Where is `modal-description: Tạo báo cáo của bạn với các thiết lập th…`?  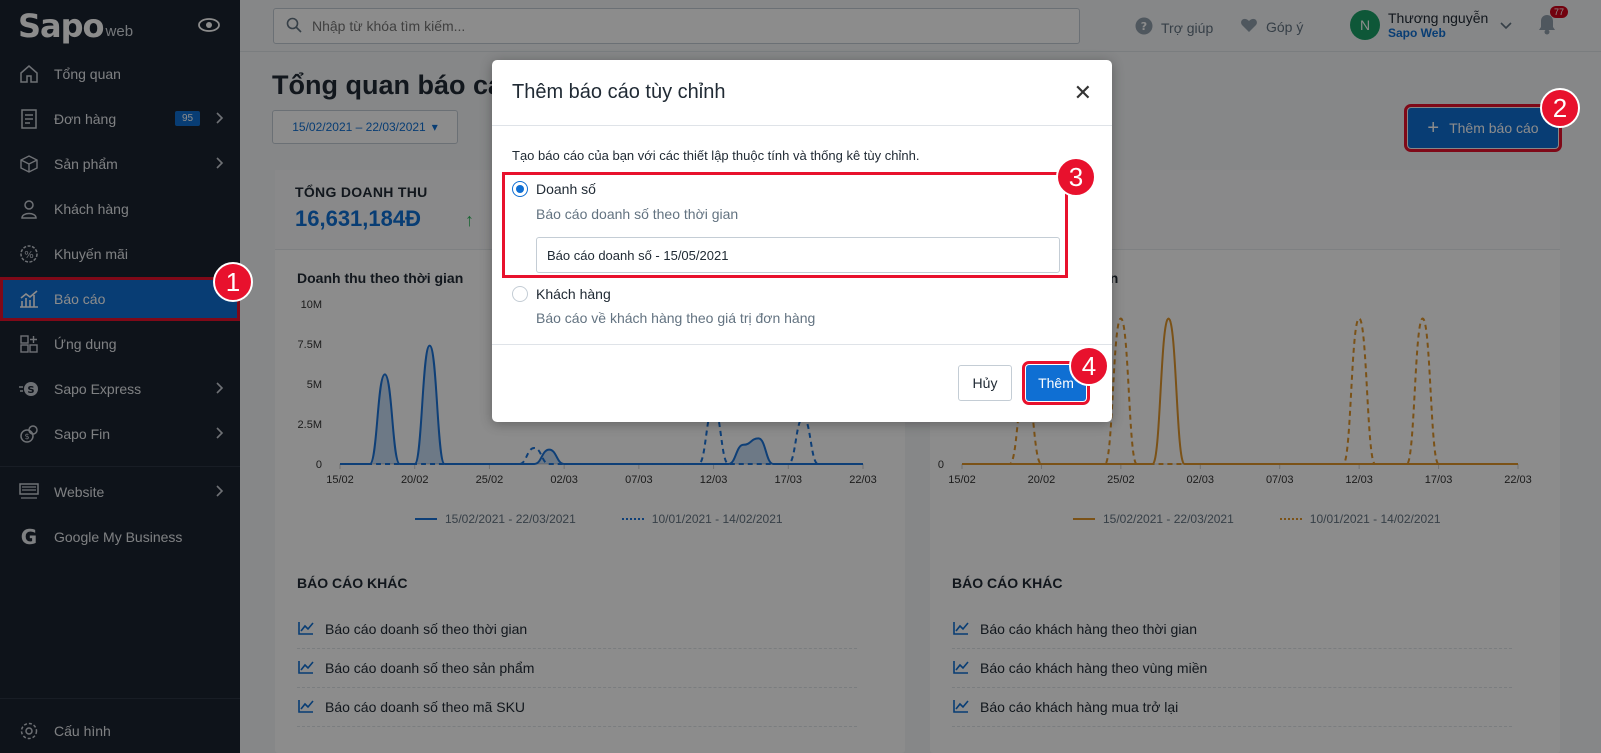
modal-description: Tạo báo cáo của bạn với các thiết lập th… is located at coordinates (716, 155).